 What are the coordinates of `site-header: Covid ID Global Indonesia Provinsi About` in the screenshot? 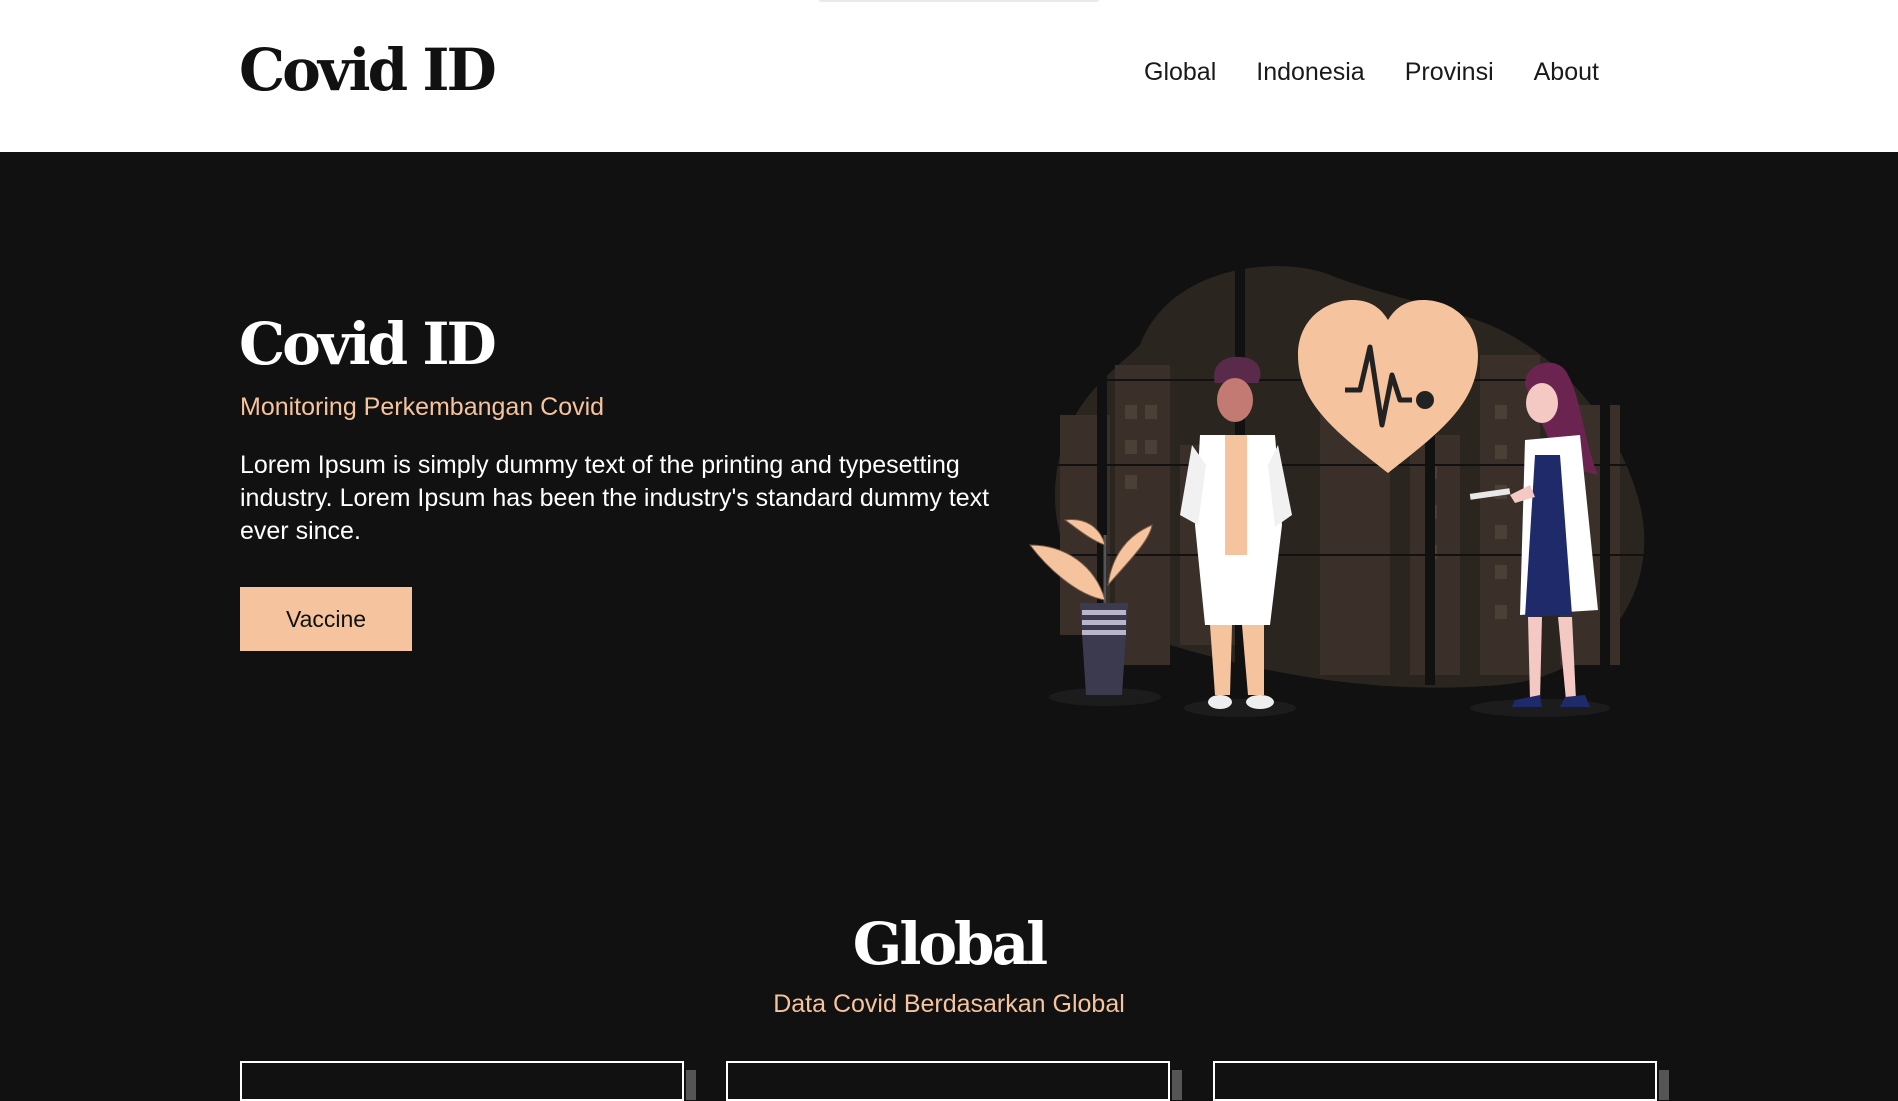 It's located at (949, 76).